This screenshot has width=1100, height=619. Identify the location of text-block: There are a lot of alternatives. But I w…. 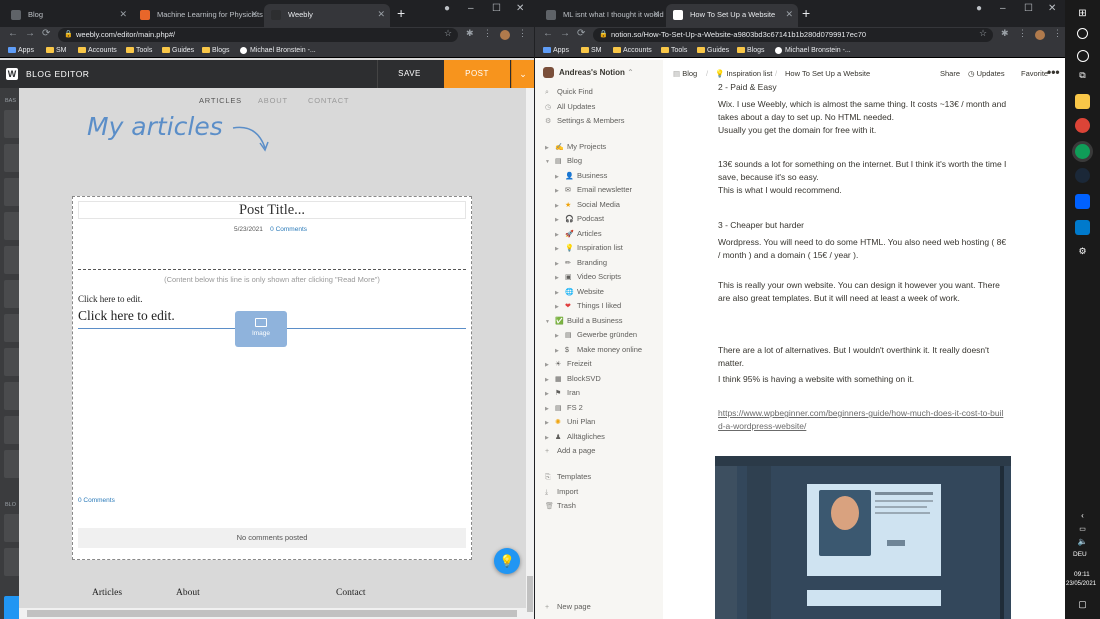
(863, 356).